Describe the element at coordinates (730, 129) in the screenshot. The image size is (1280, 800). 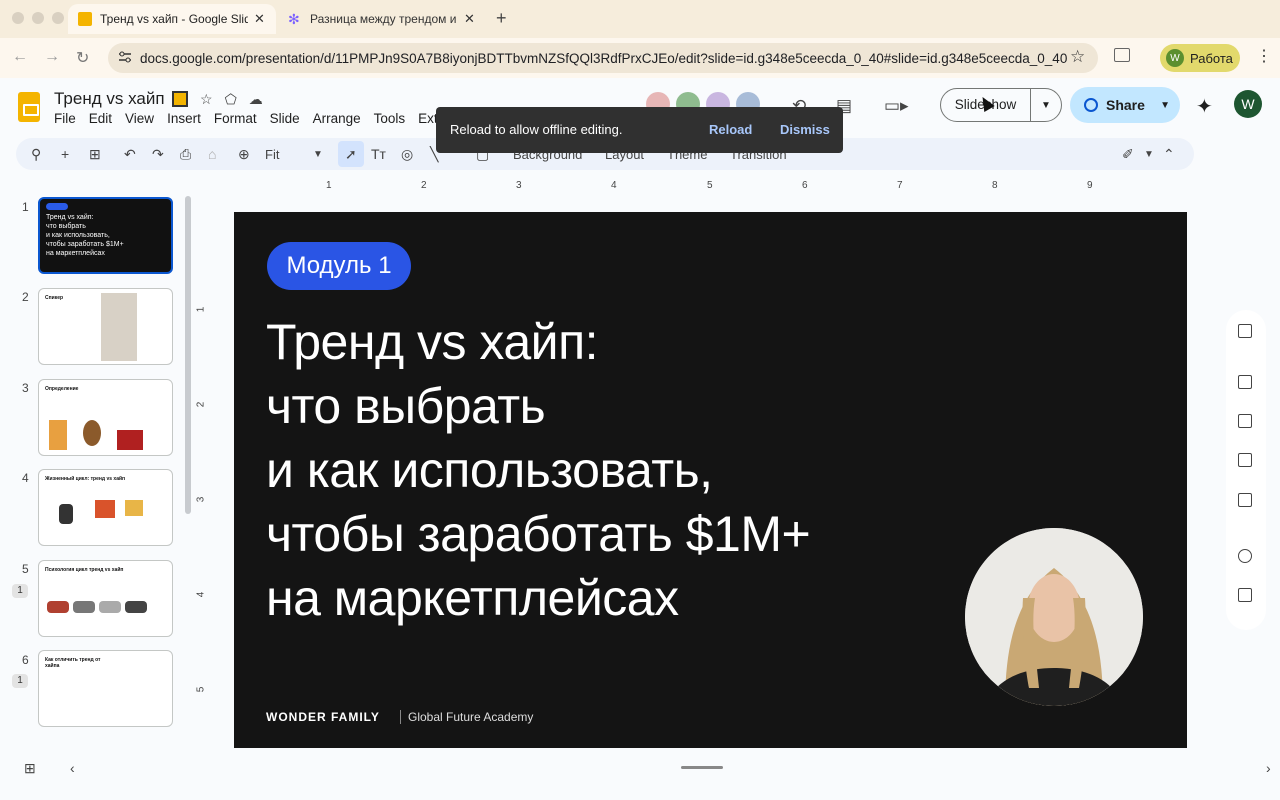
I see `toast-reload-button: Reload` at that location.